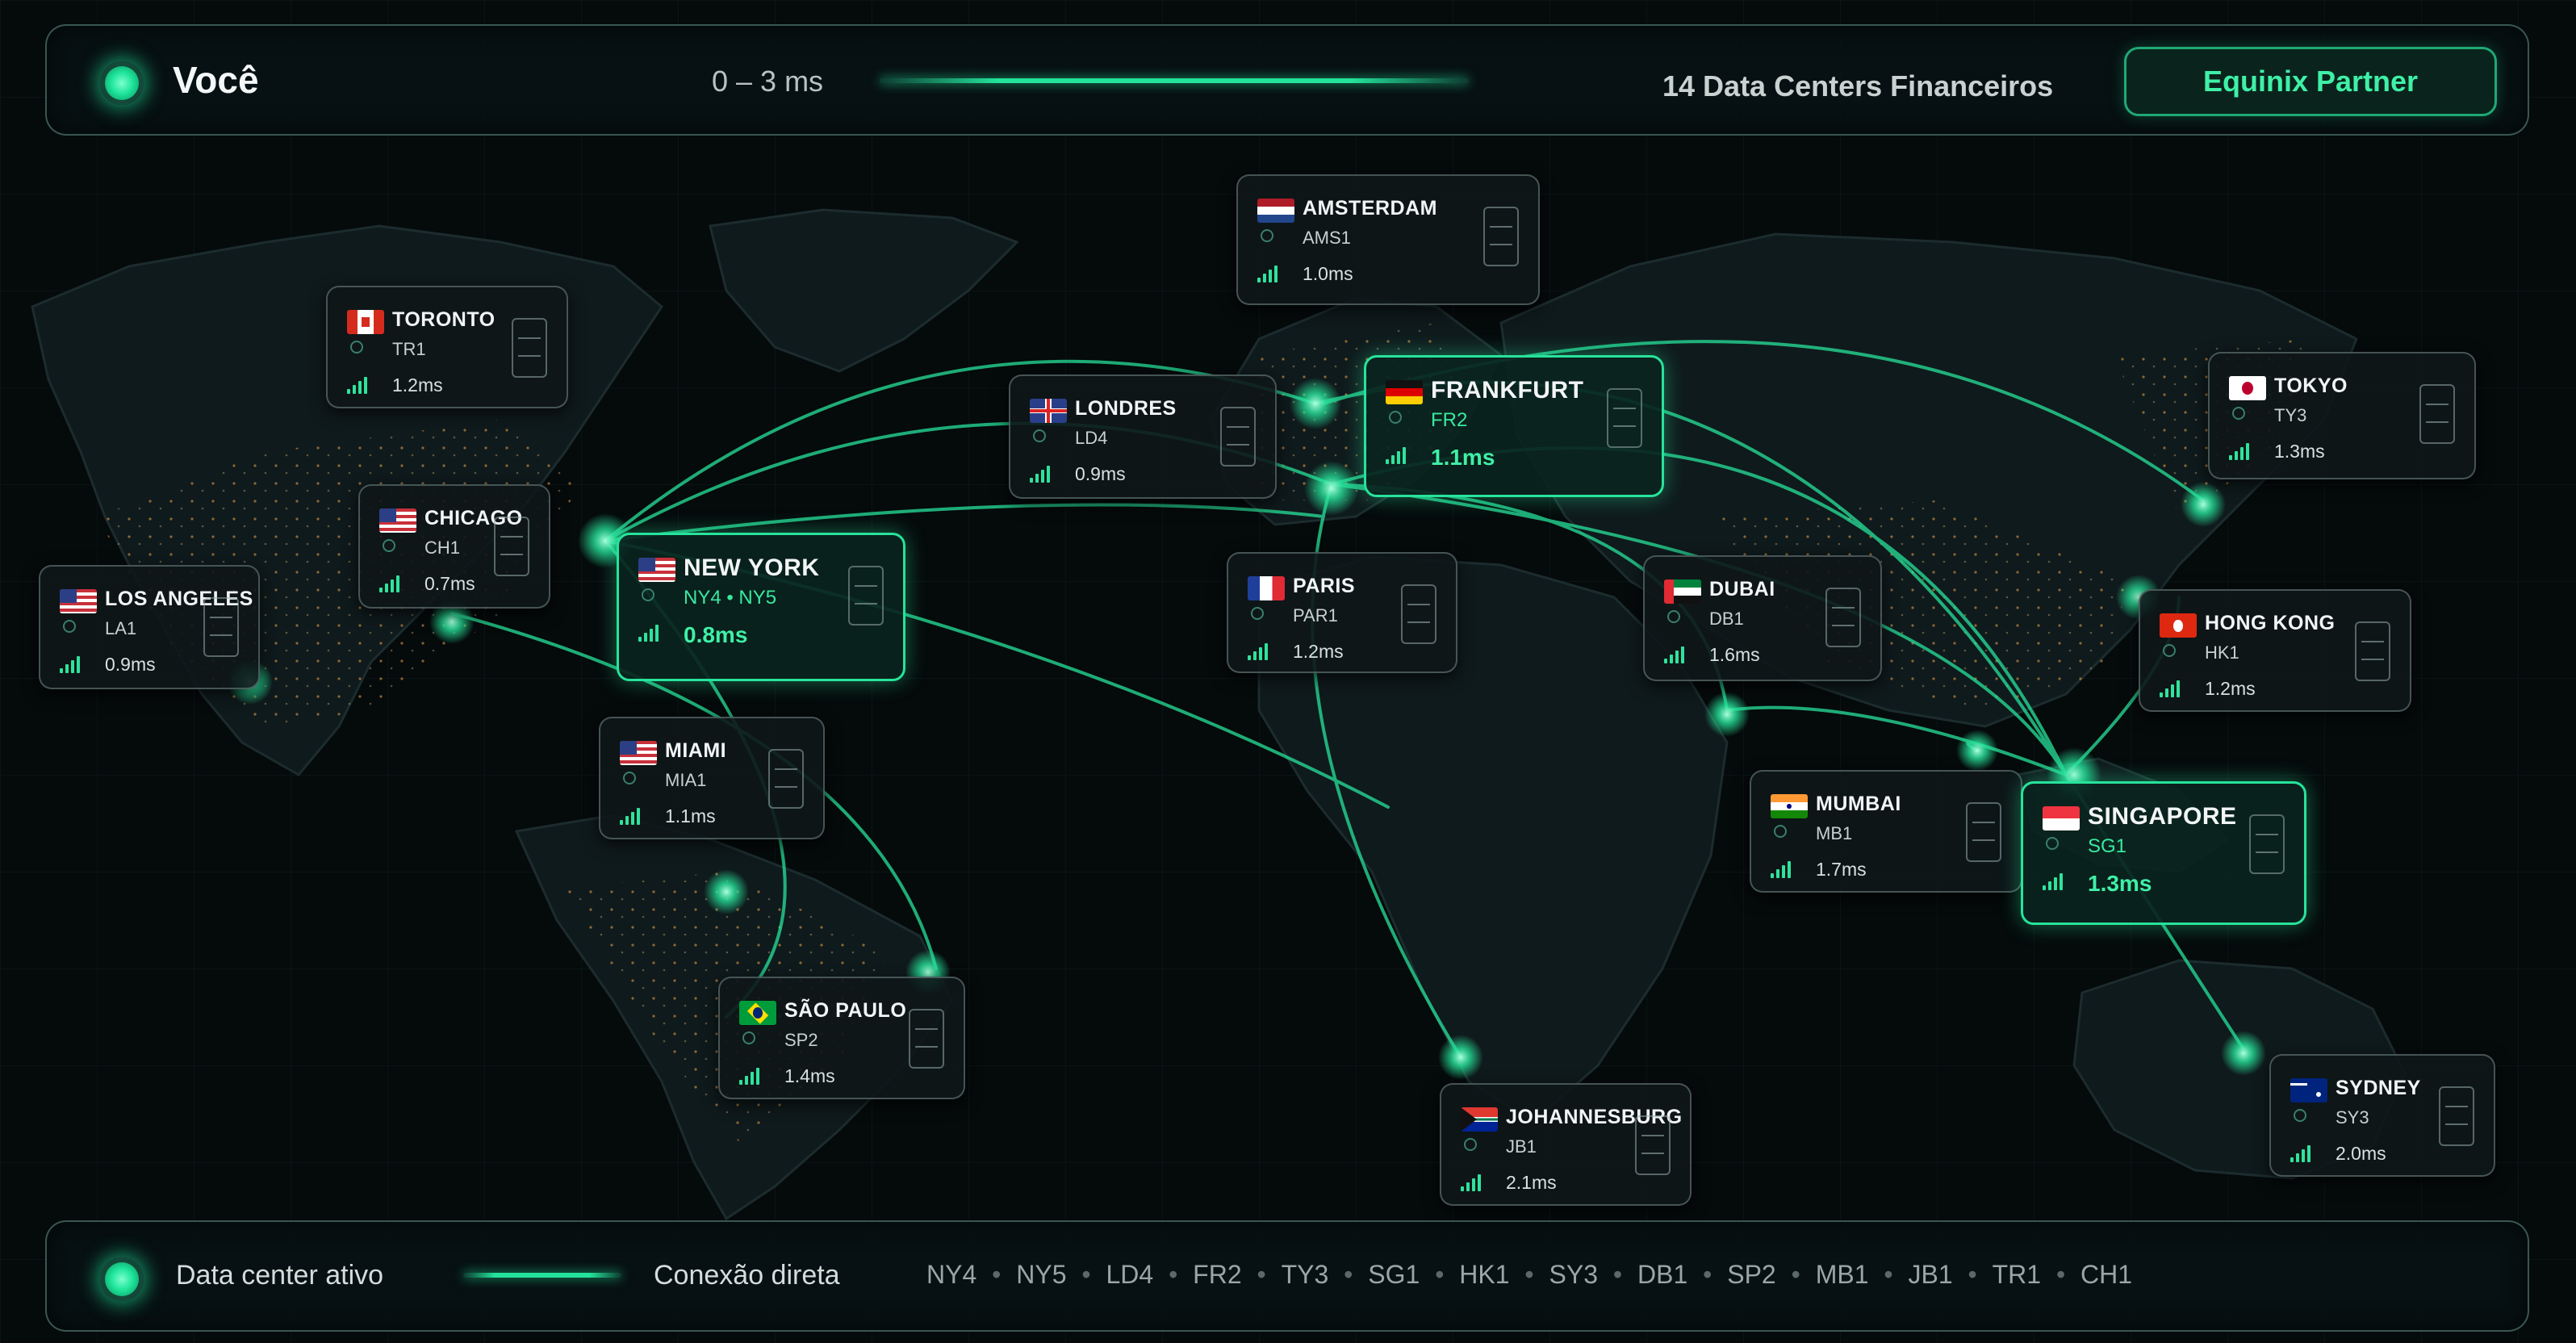  Describe the element at coordinates (2107, 846) in the screenshot. I see `datacenter-code: SG1` at that location.